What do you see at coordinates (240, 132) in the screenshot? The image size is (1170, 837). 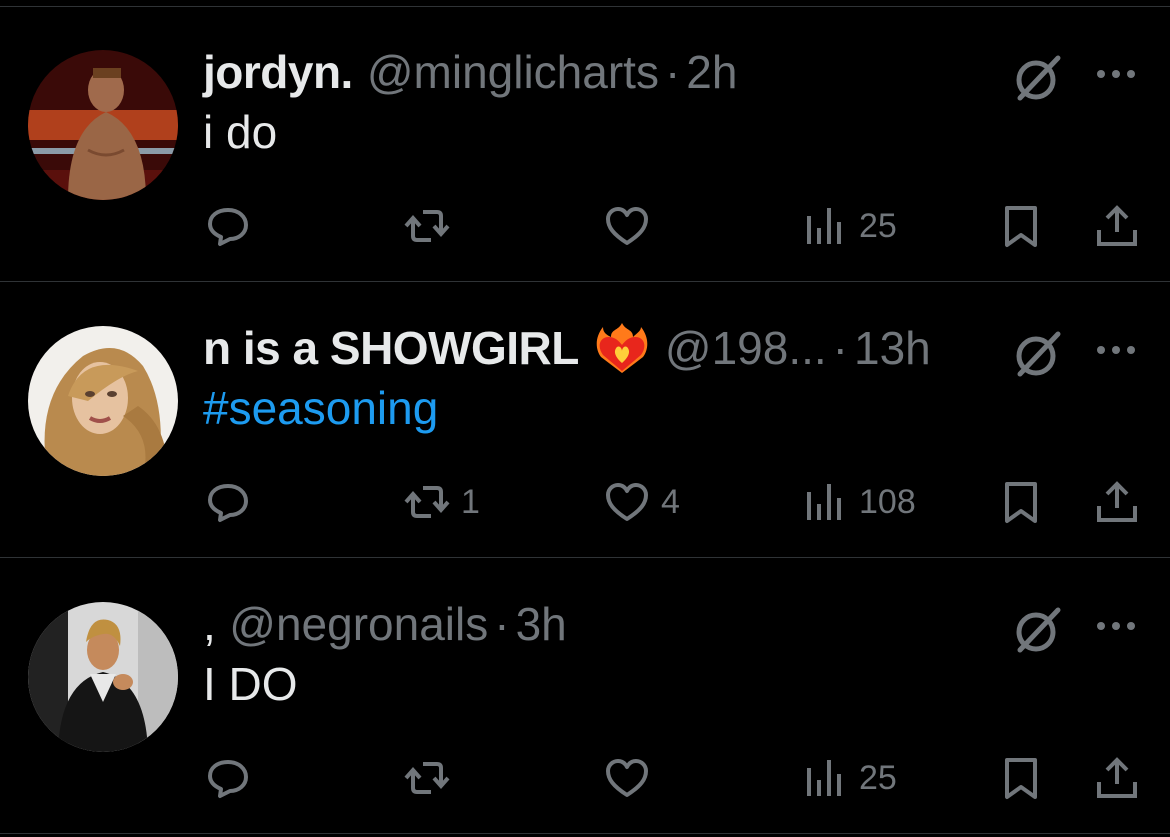 I see `tweet-text: i do` at bounding box center [240, 132].